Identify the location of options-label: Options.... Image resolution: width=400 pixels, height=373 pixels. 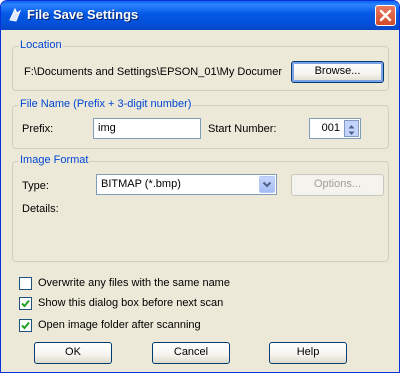
(337, 184).